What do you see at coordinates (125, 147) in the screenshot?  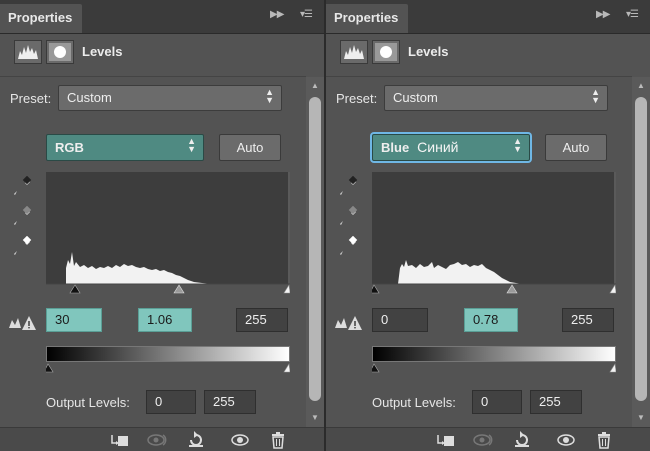 I see `channel-dropdown: RGB ▲ ▼` at bounding box center [125, 147].